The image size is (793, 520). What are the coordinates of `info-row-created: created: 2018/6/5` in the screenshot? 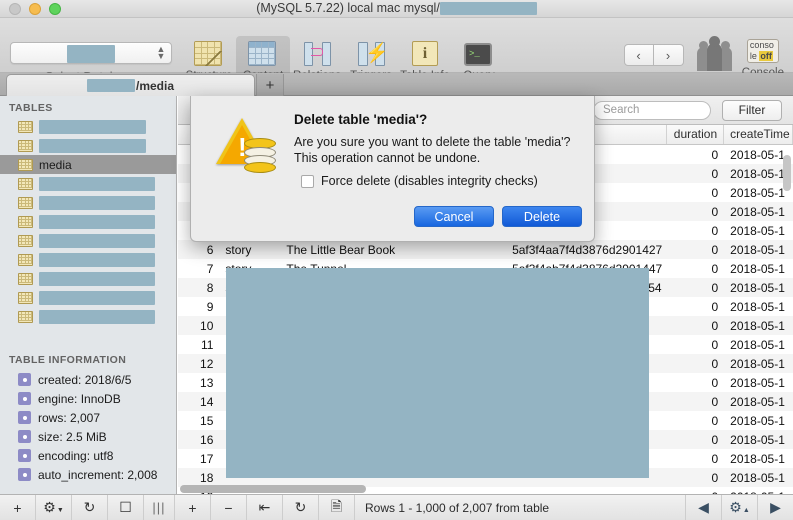 It's located at (88, 379).